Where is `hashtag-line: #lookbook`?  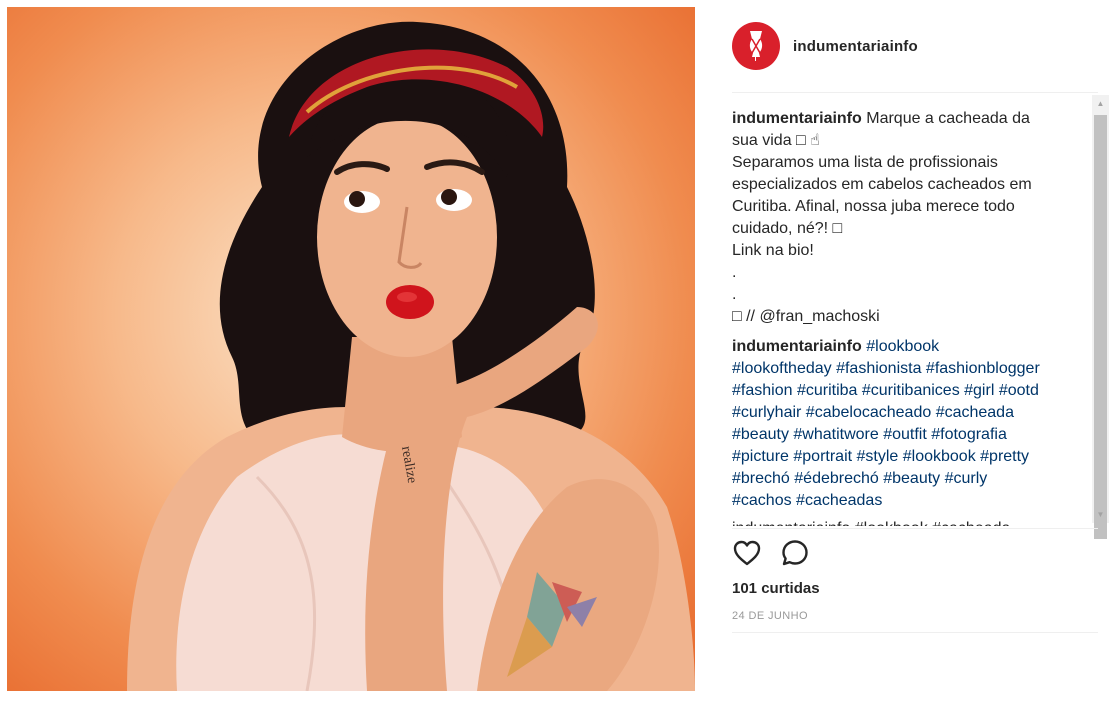
hashtag-line: #lookbook is located at coordinates (902, 346).